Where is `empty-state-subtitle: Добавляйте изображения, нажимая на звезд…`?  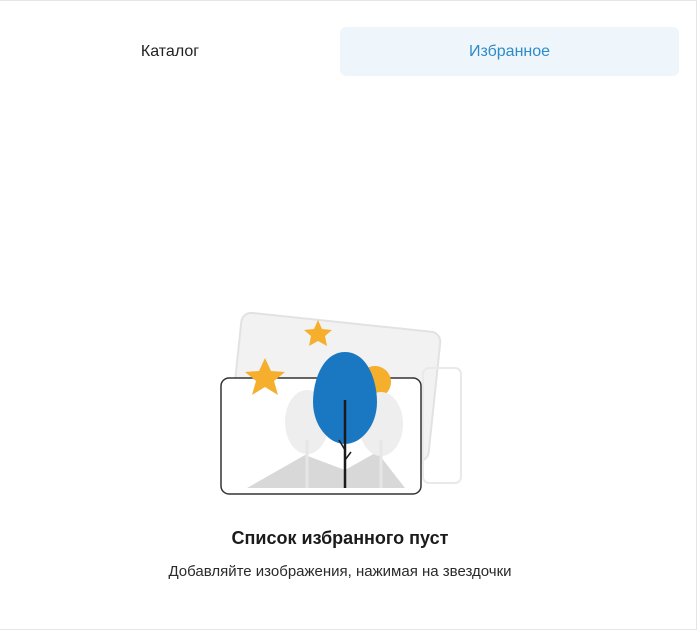 empty-state-subtitle: Добавляйте изображения, нажимая на звезд… is located at coordinates (340, 571).